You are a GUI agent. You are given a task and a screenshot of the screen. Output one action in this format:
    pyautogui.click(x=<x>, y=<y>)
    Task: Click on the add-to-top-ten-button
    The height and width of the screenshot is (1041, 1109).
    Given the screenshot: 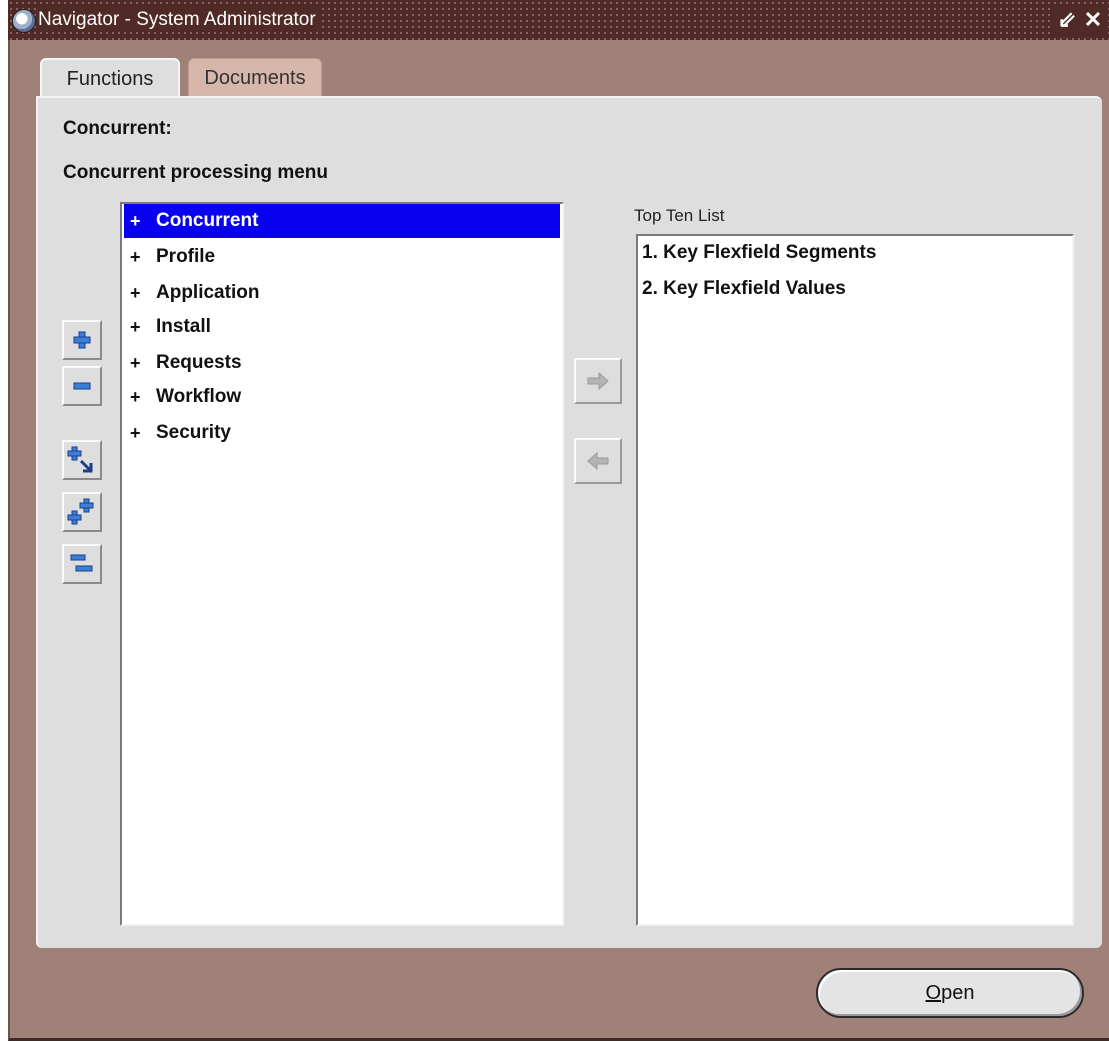 What is the action you would take?
    pyautogui.click(x=598, y=381)
    